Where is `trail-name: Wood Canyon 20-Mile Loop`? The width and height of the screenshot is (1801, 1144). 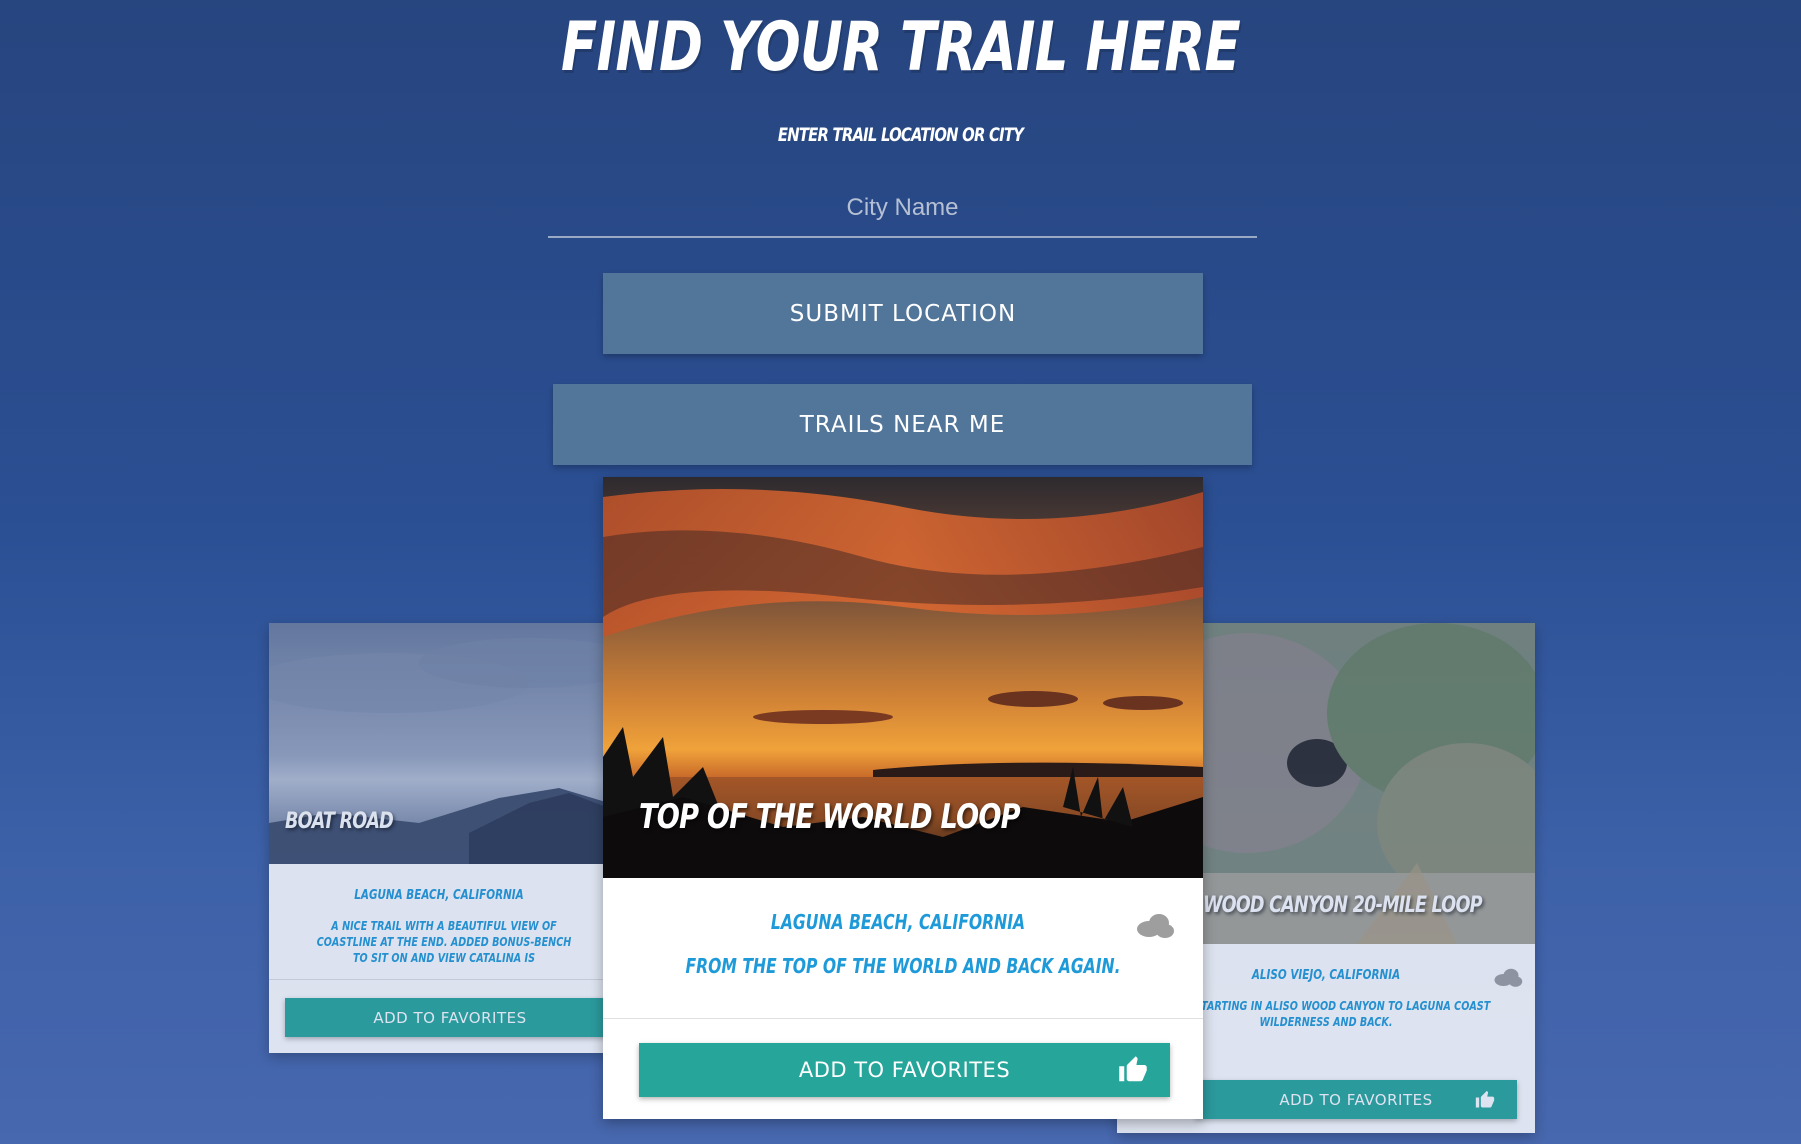
trail-name: Wood Canyon 20-Mile Loop is located at coordinates (1343, 905).